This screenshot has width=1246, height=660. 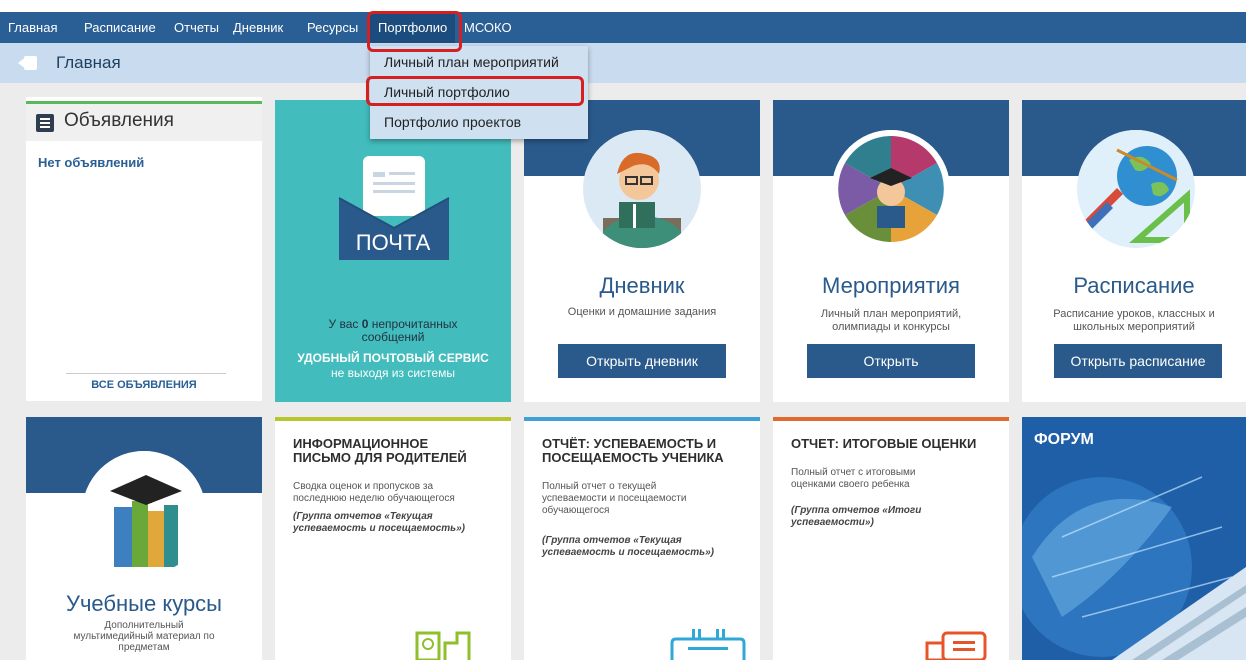 I want to click on forum-card: ФОРУМ, so click(x=1134, y=538).